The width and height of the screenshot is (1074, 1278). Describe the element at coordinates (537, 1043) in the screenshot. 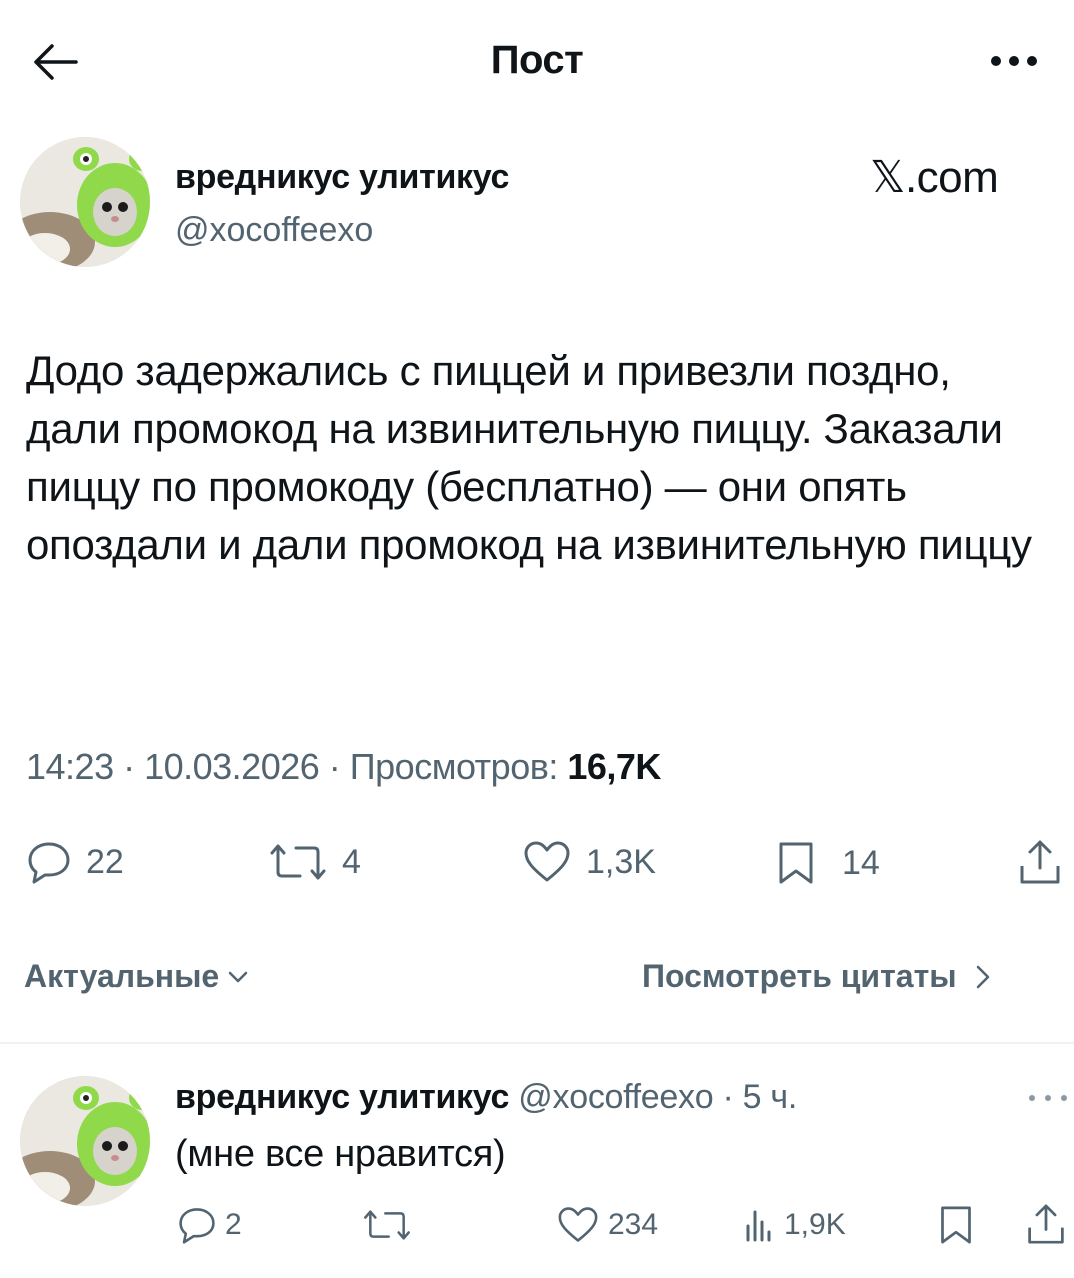

I see `divider` at that location.